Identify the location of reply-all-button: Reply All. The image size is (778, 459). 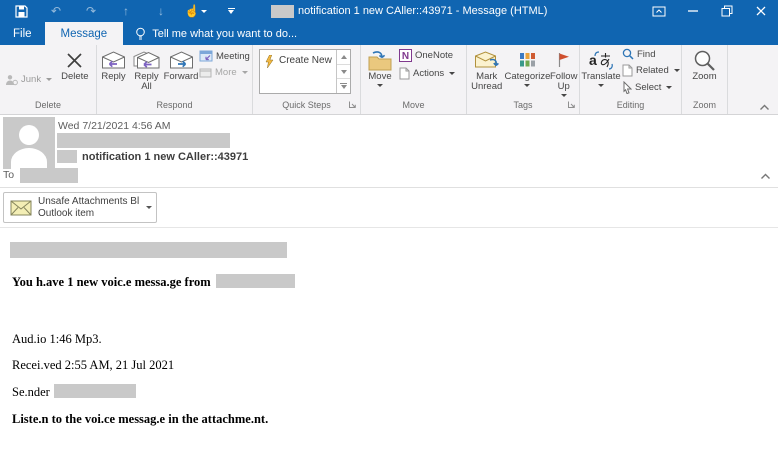
(146, 71).